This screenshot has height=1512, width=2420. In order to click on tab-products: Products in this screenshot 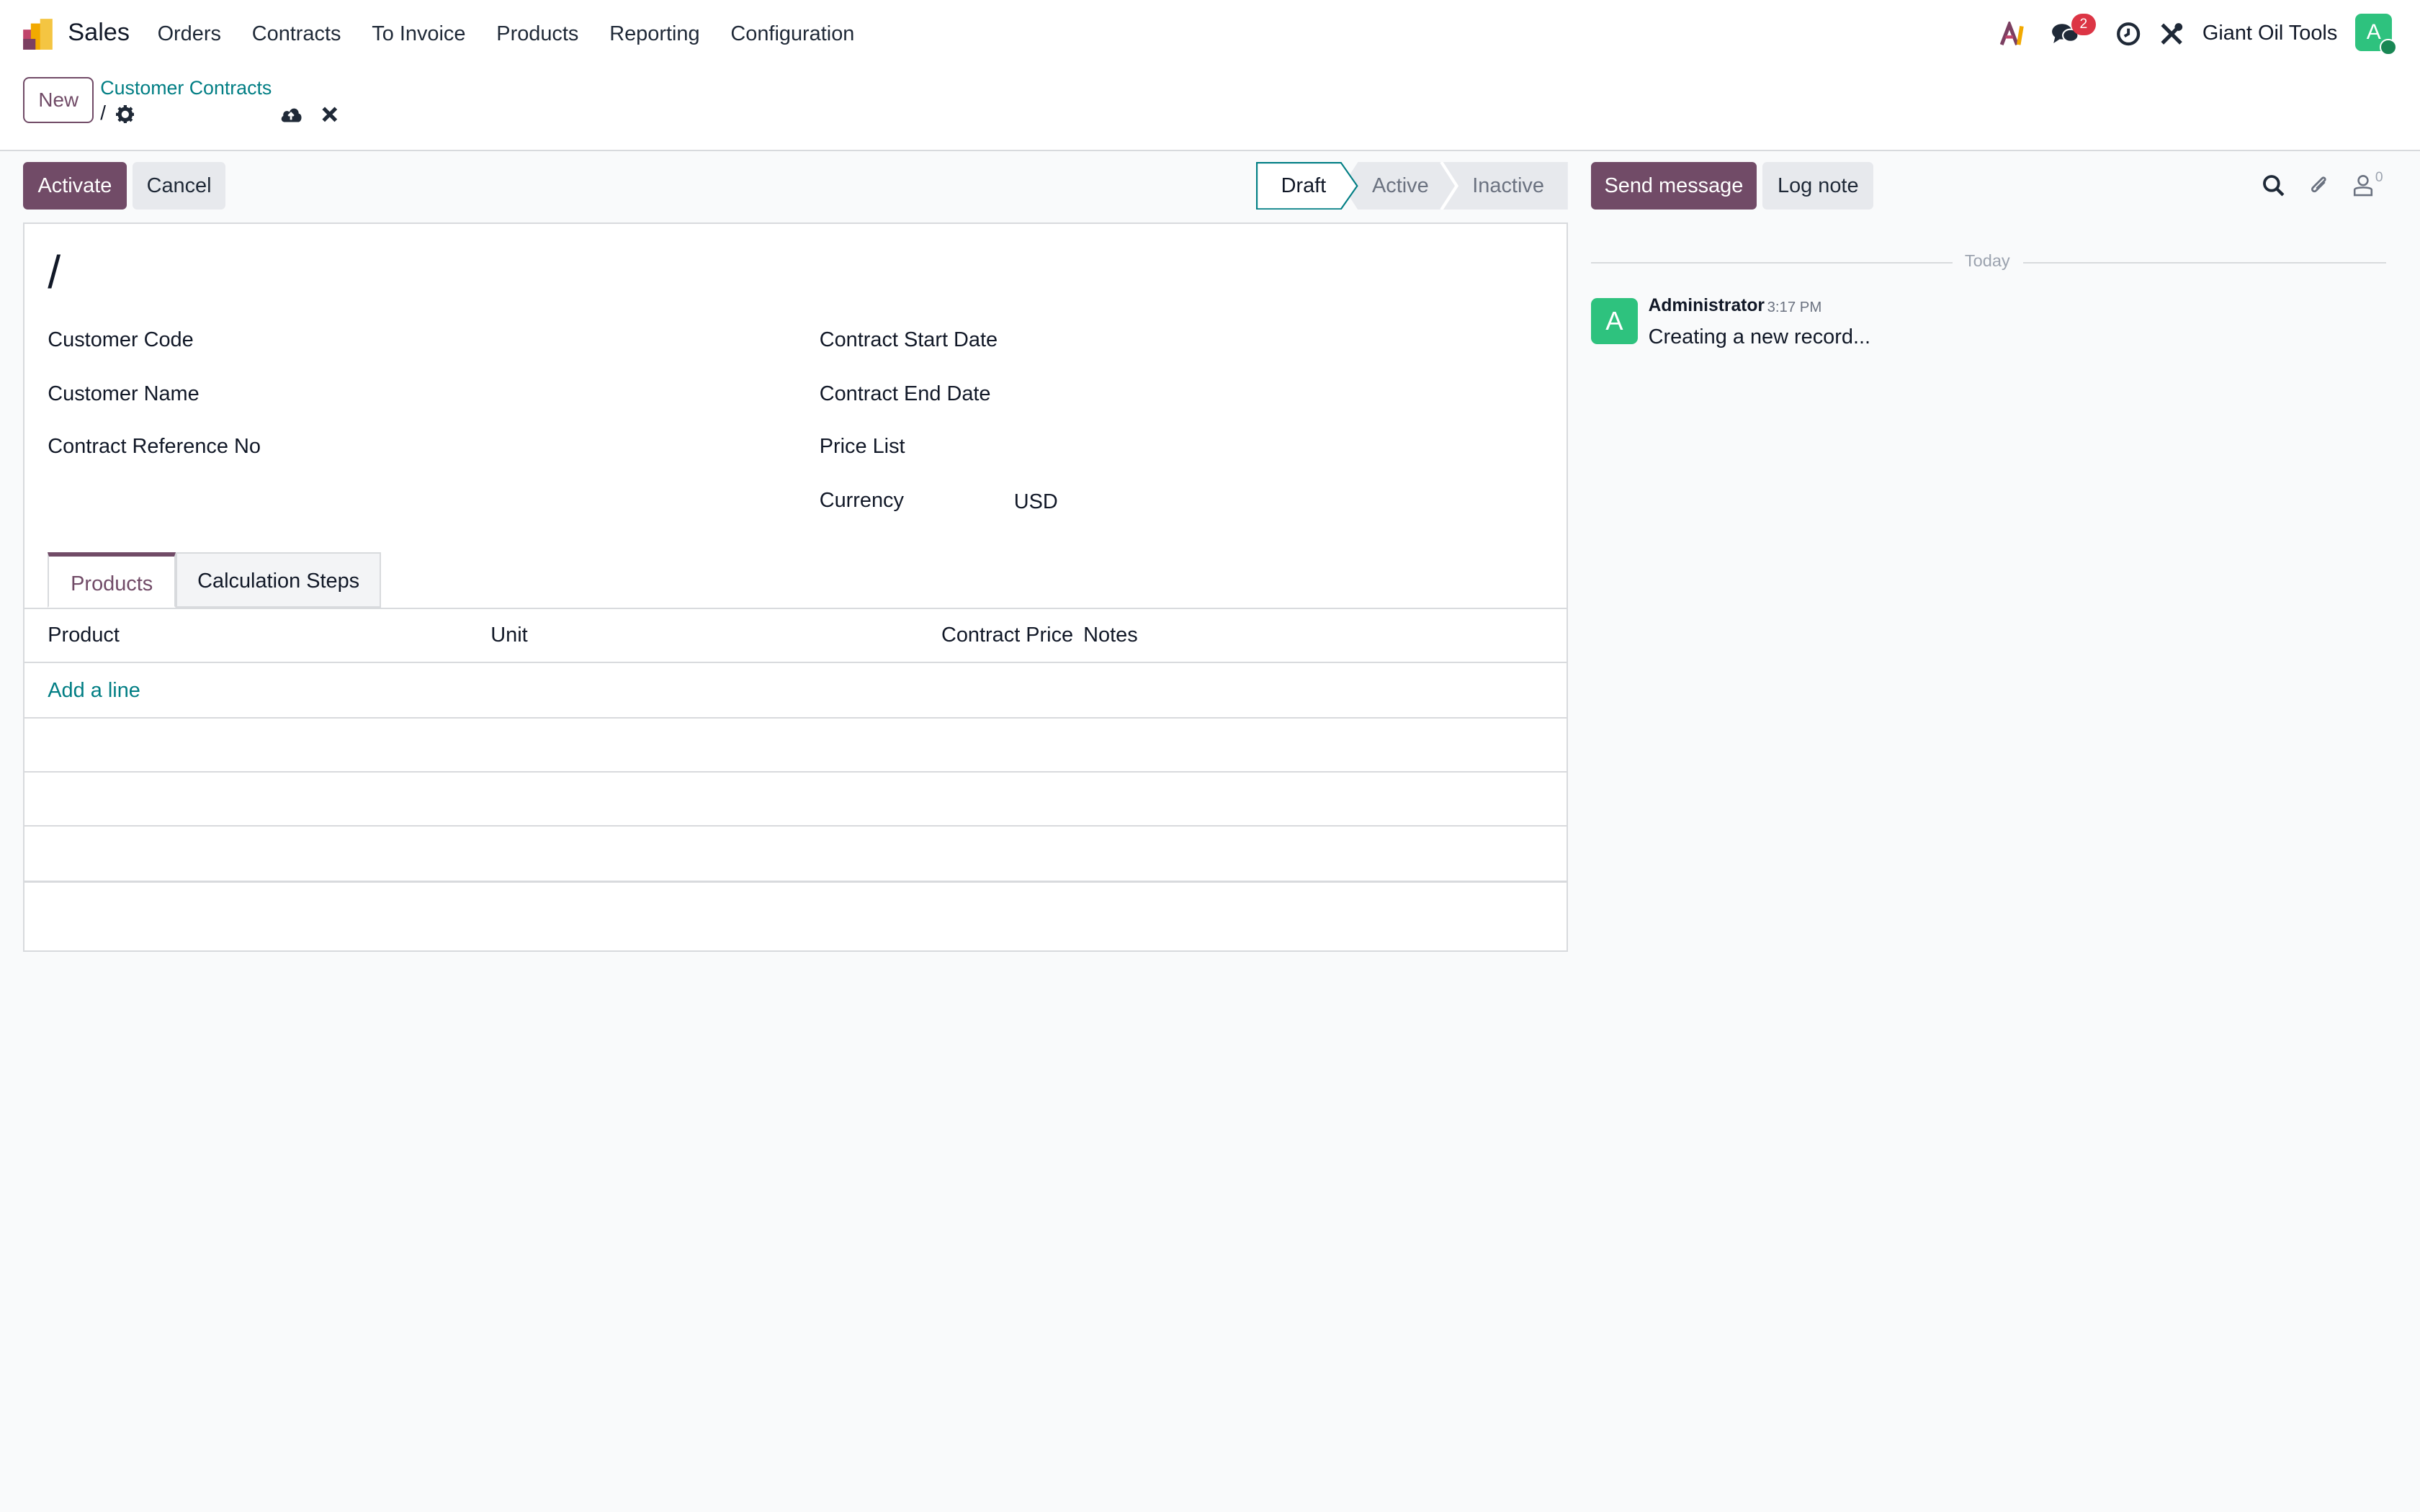, I will do `click(112, 580)`.